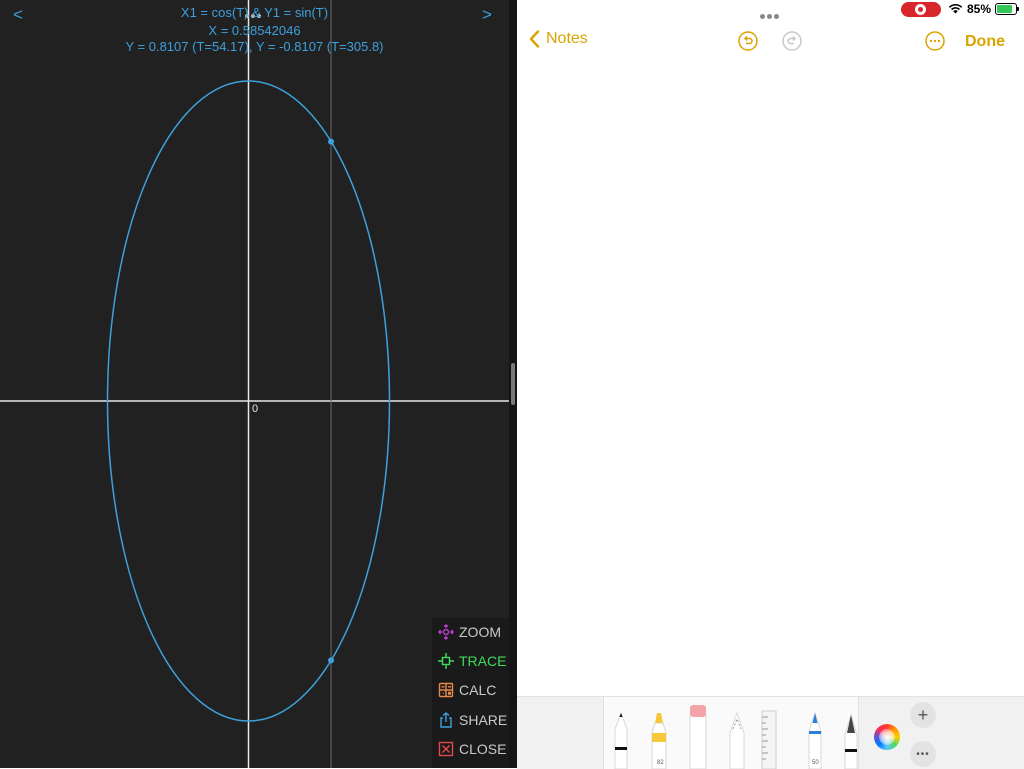  I want to click on chevron-left-icon, so click(534, 39).